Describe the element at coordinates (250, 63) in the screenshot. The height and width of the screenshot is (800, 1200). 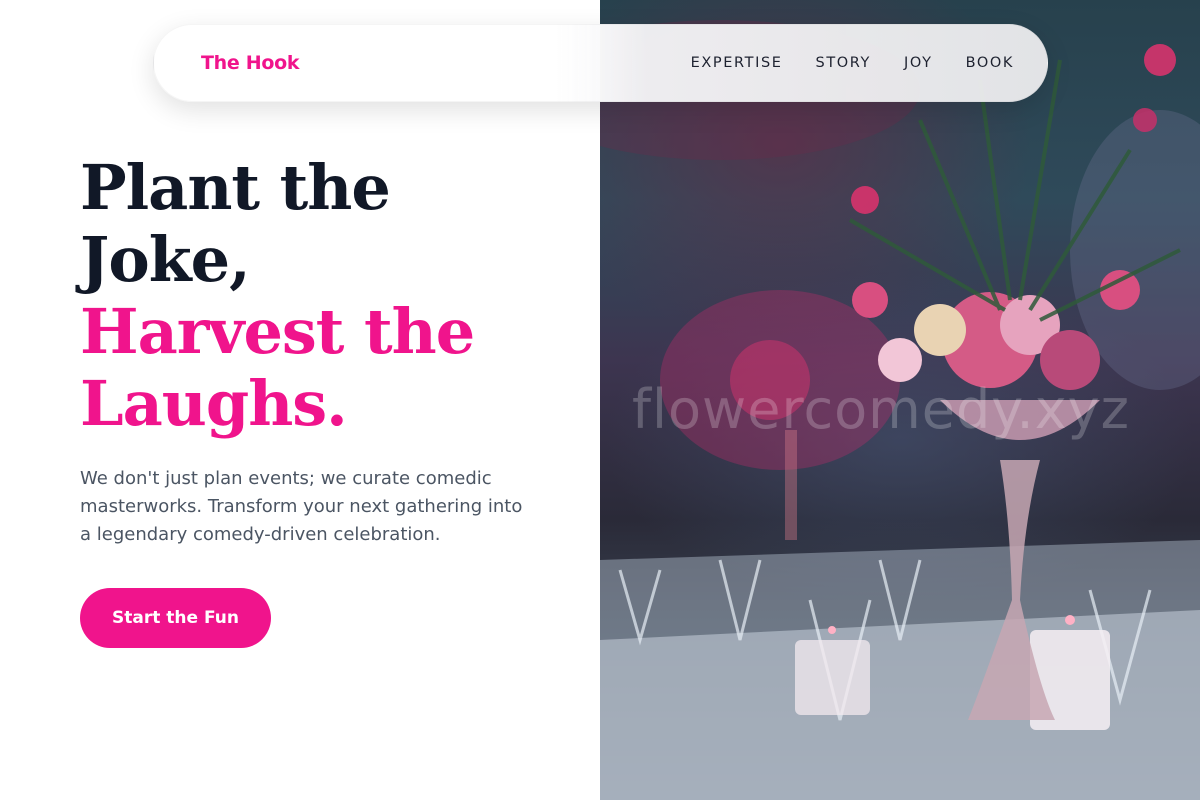
I see `brand-logo: The Hook` at that location.